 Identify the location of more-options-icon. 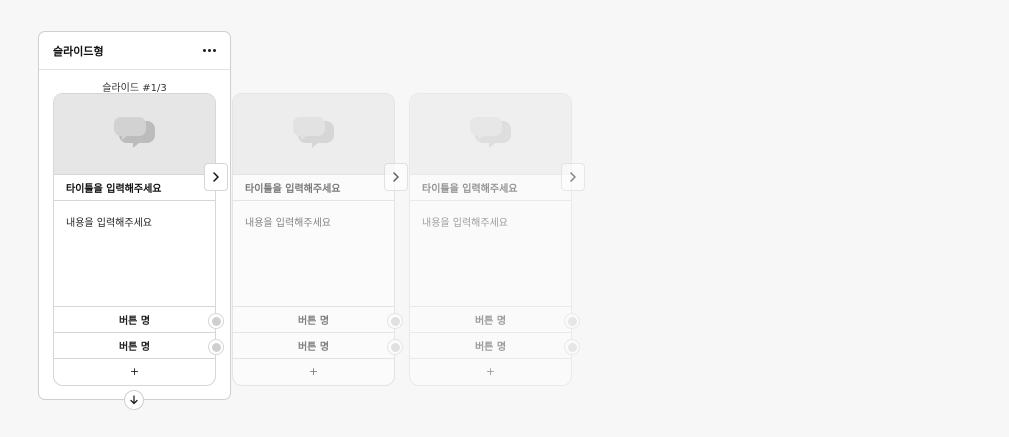
(209, 50).